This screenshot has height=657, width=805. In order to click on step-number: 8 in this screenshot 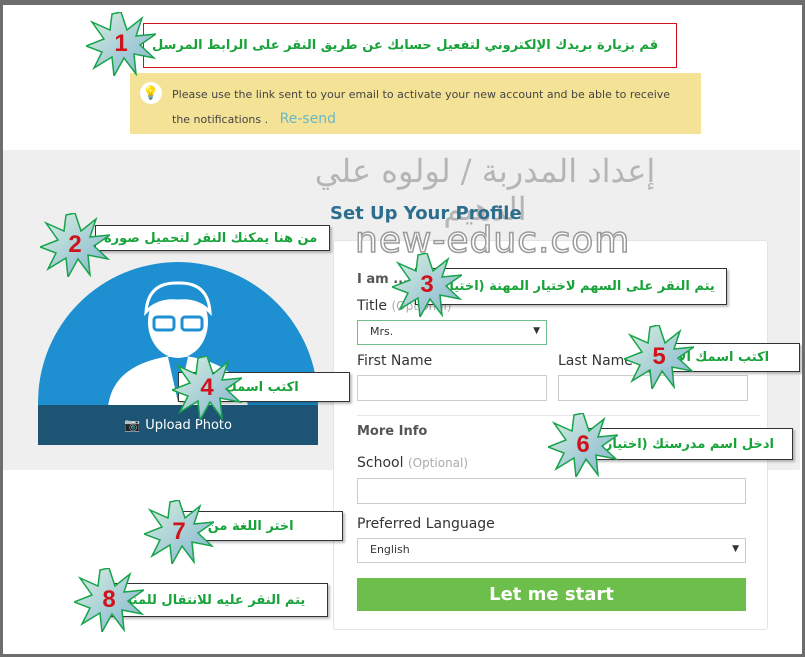, I will do `click(109, 599)`.